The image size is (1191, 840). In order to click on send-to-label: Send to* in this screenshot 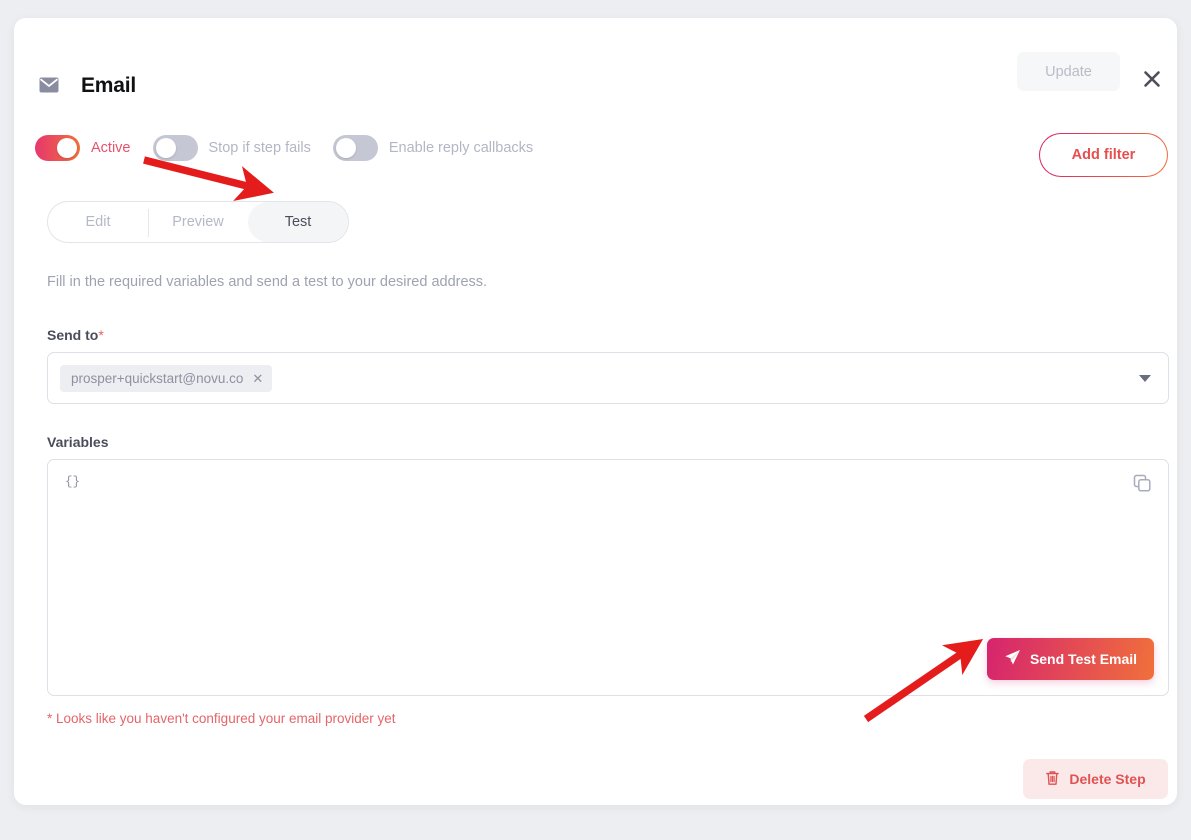, I will do `click(75, 335)`.